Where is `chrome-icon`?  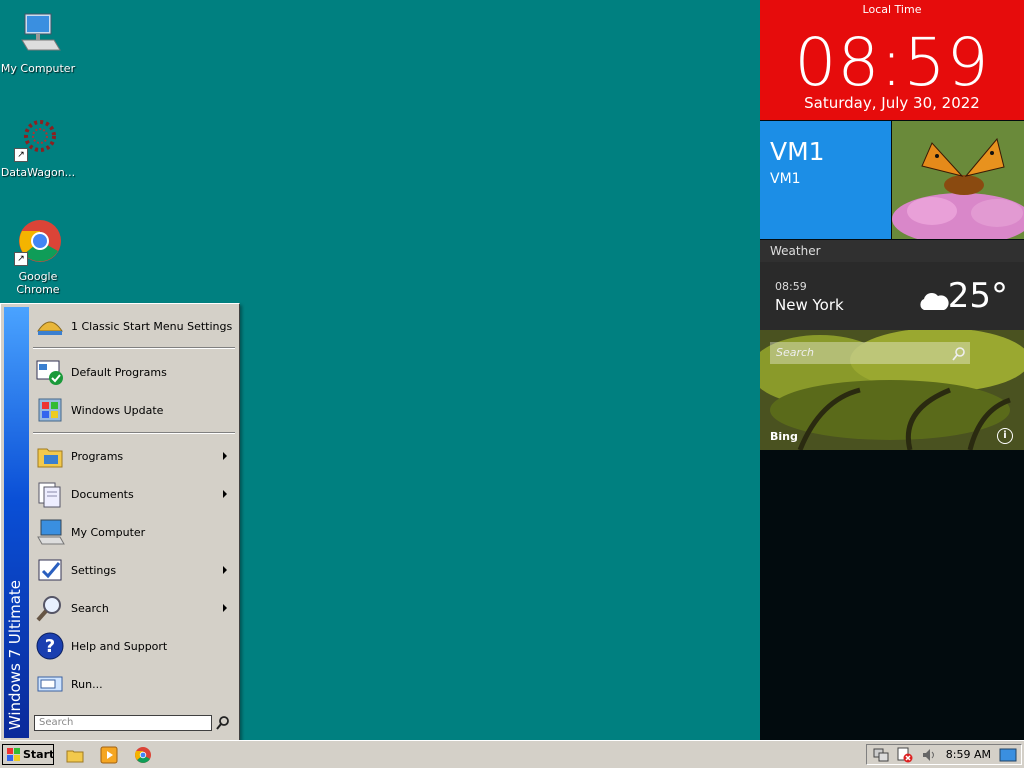
chrome-icon is located at coordinates (143, 755).